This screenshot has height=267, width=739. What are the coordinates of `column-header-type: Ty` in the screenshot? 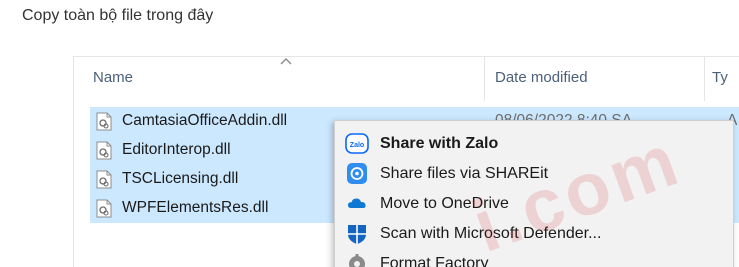 It's located at (720, 77).